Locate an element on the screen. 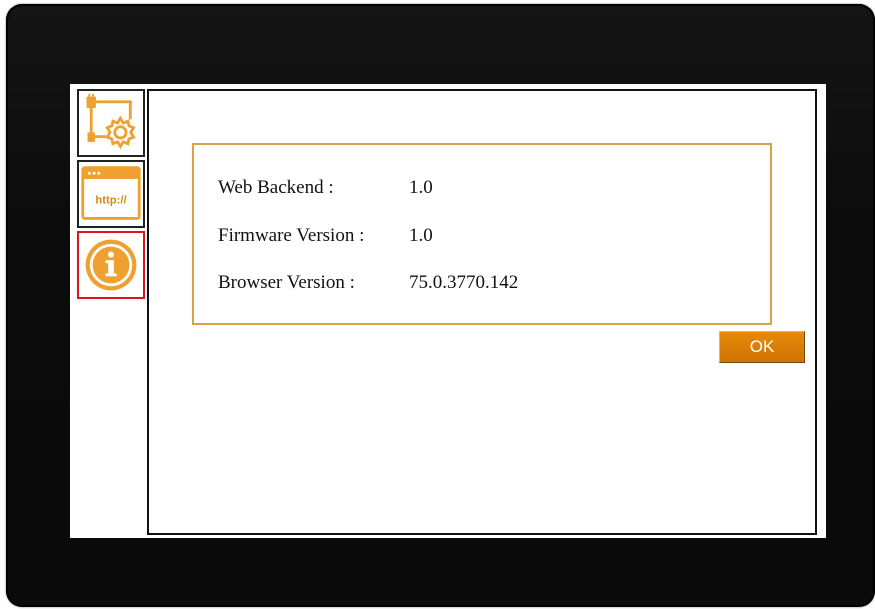  firmware-version-label: Firmware Version : is located at coordinates (291, 235).